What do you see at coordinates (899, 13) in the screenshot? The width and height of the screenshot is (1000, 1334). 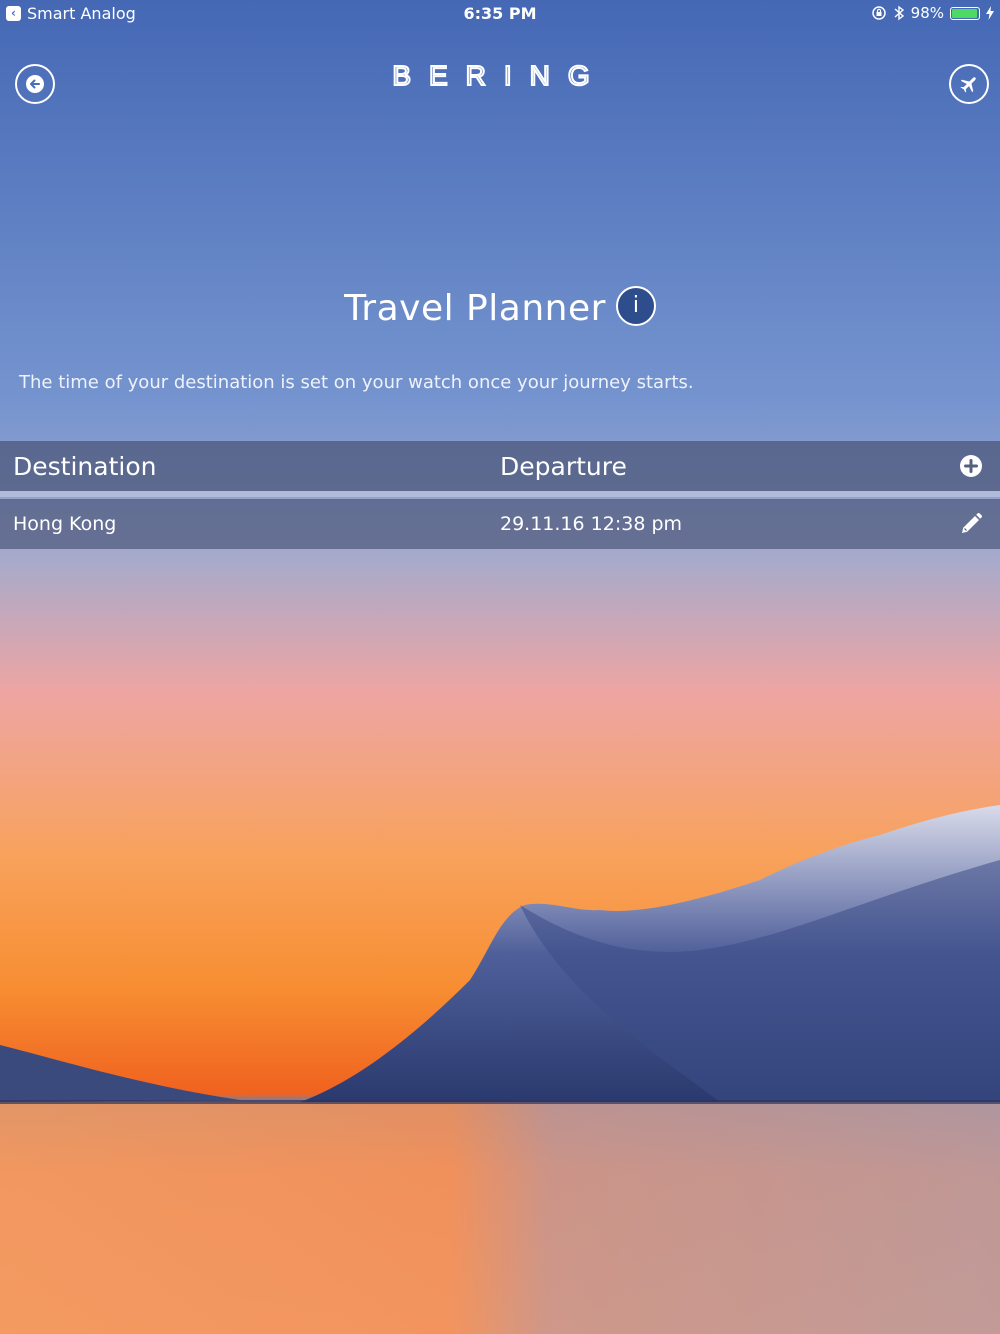 I see `bluetooth-icon` at bounding box center [899, 13].